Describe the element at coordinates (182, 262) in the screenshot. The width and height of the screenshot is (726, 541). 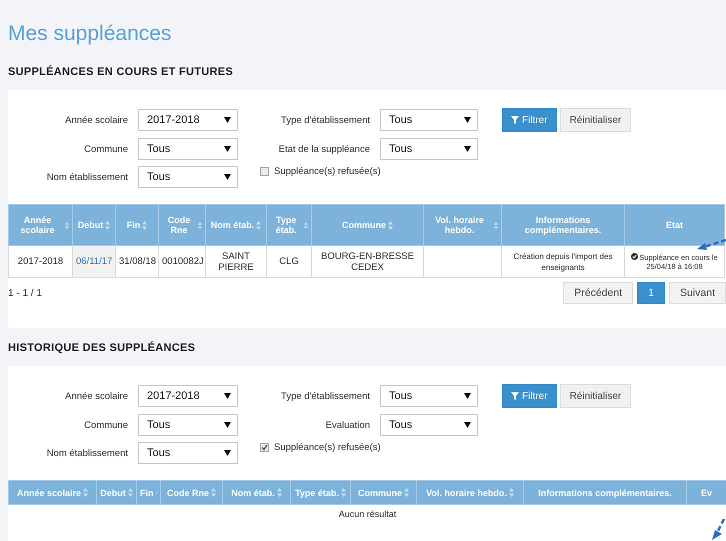
I see `table-cell: 0010082J` at that location.